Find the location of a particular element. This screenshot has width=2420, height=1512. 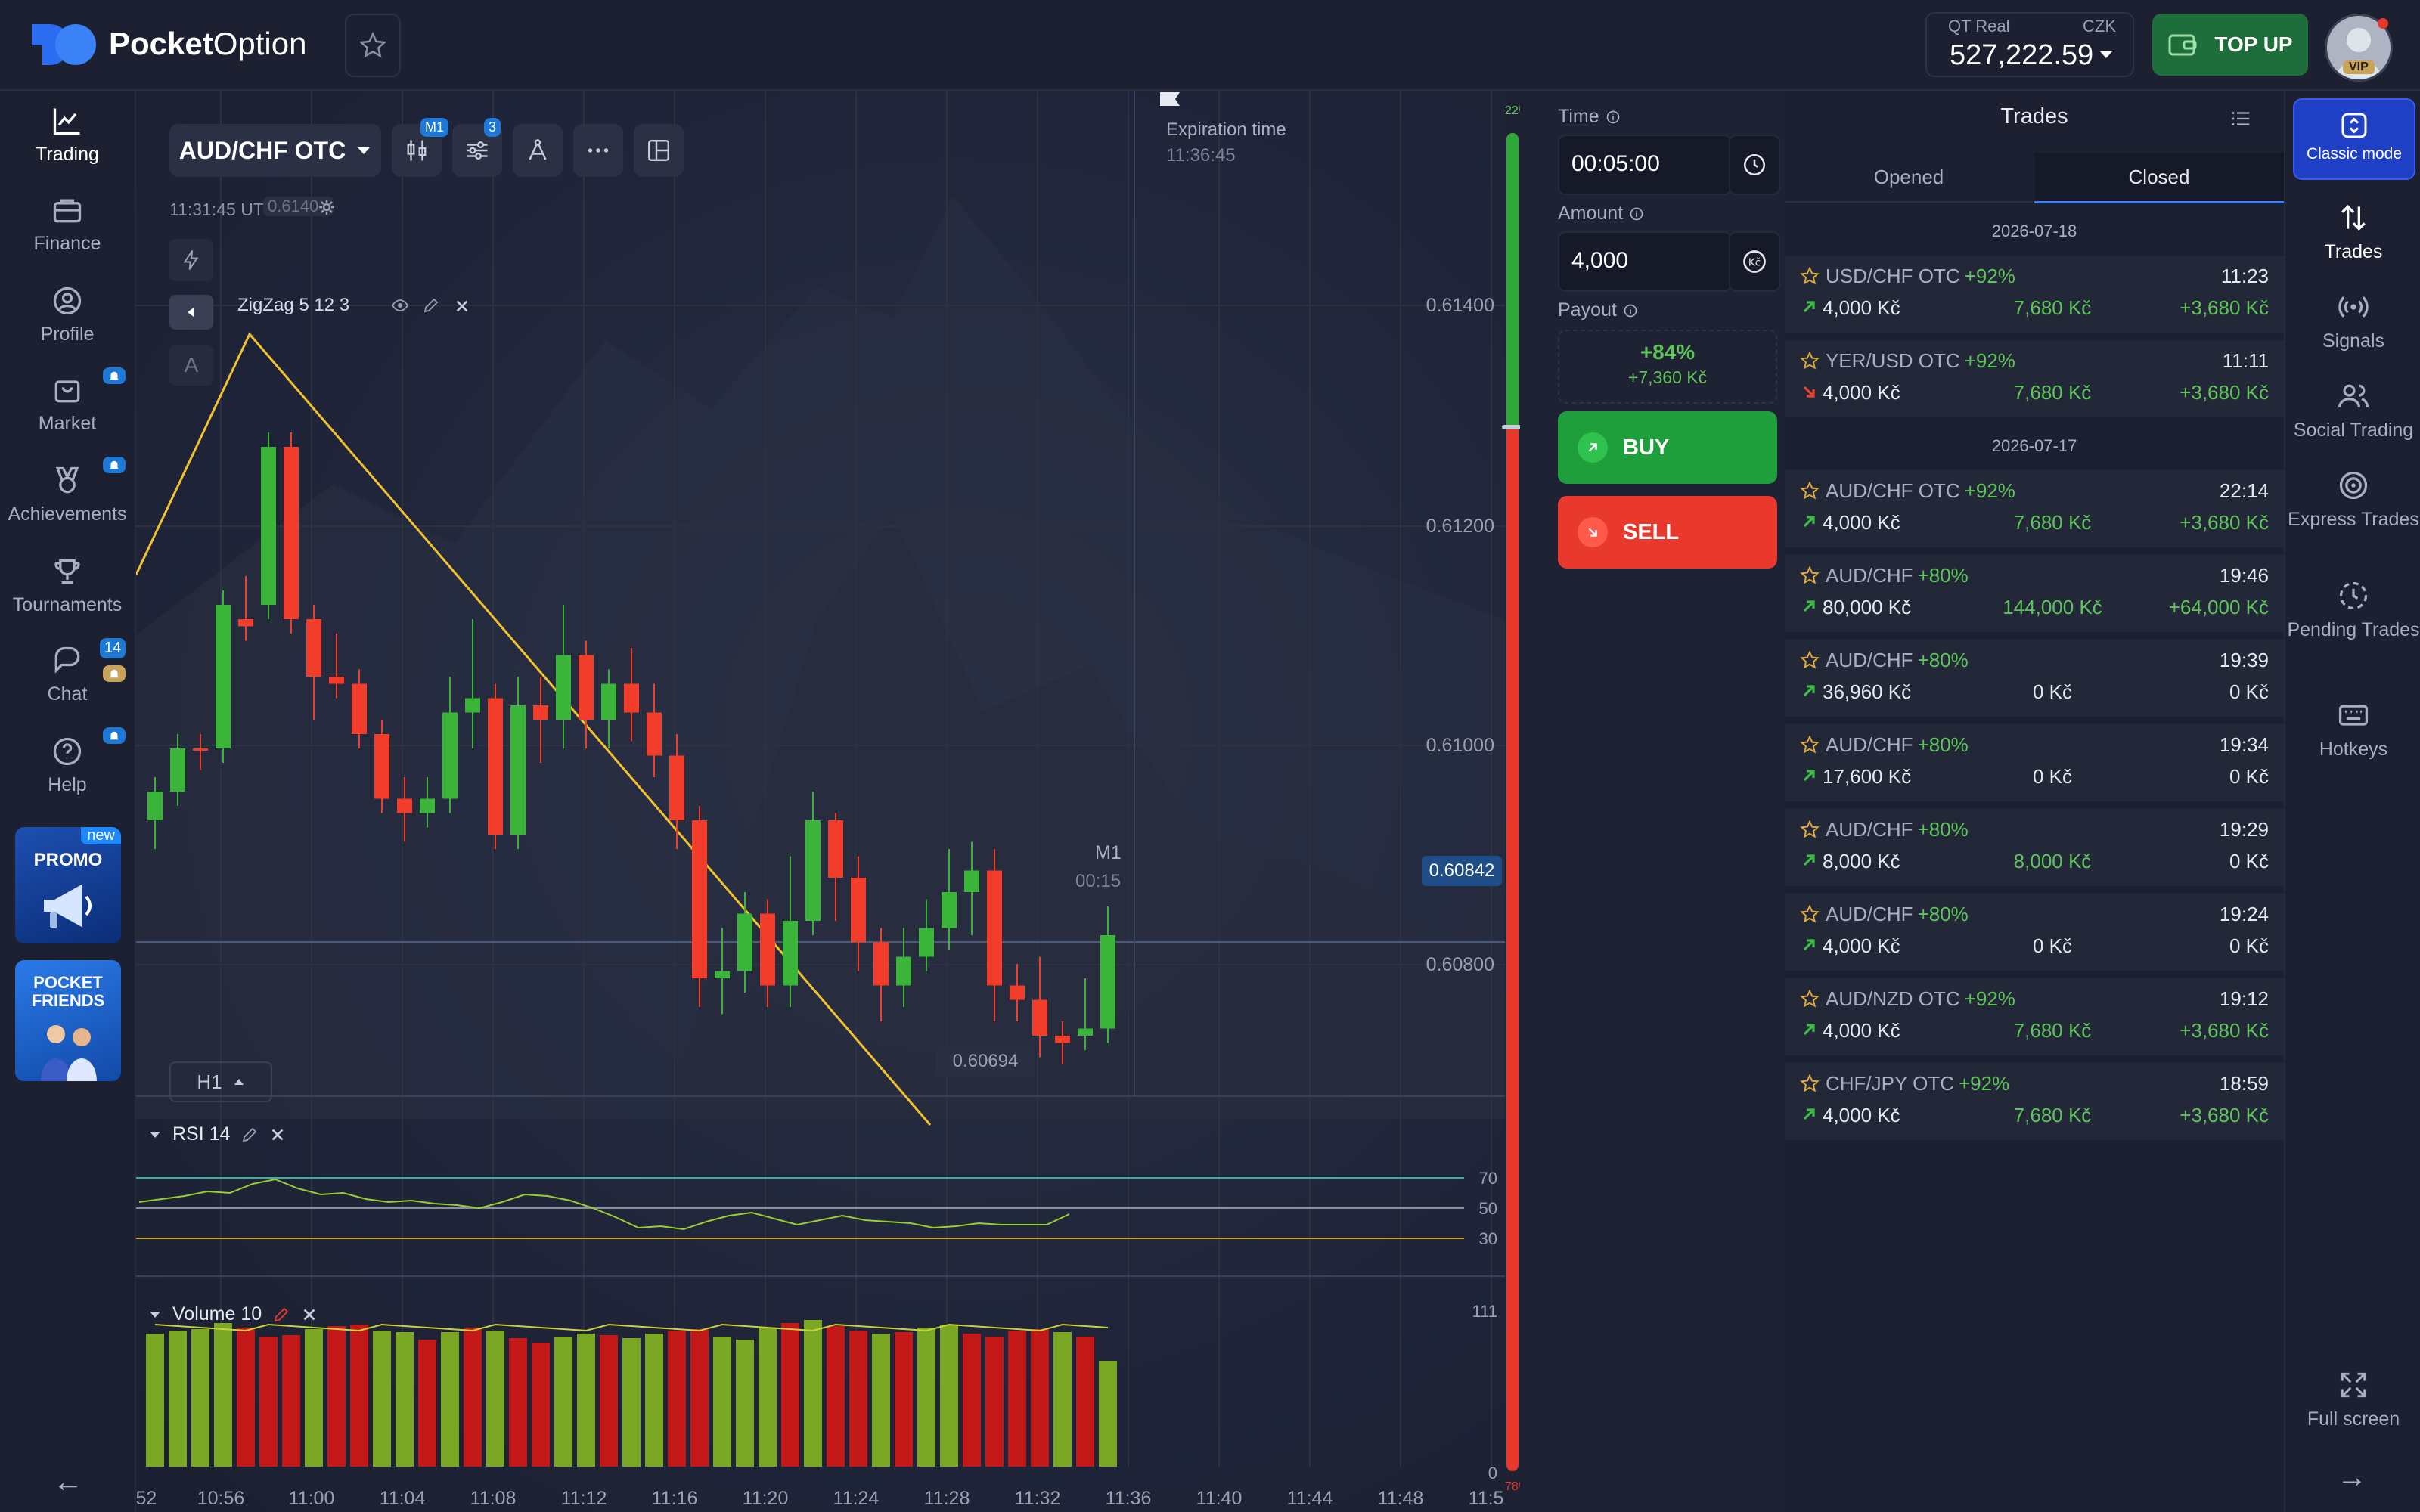

rightbar-item-trades: Trades is located at coordinates (2352, 232).